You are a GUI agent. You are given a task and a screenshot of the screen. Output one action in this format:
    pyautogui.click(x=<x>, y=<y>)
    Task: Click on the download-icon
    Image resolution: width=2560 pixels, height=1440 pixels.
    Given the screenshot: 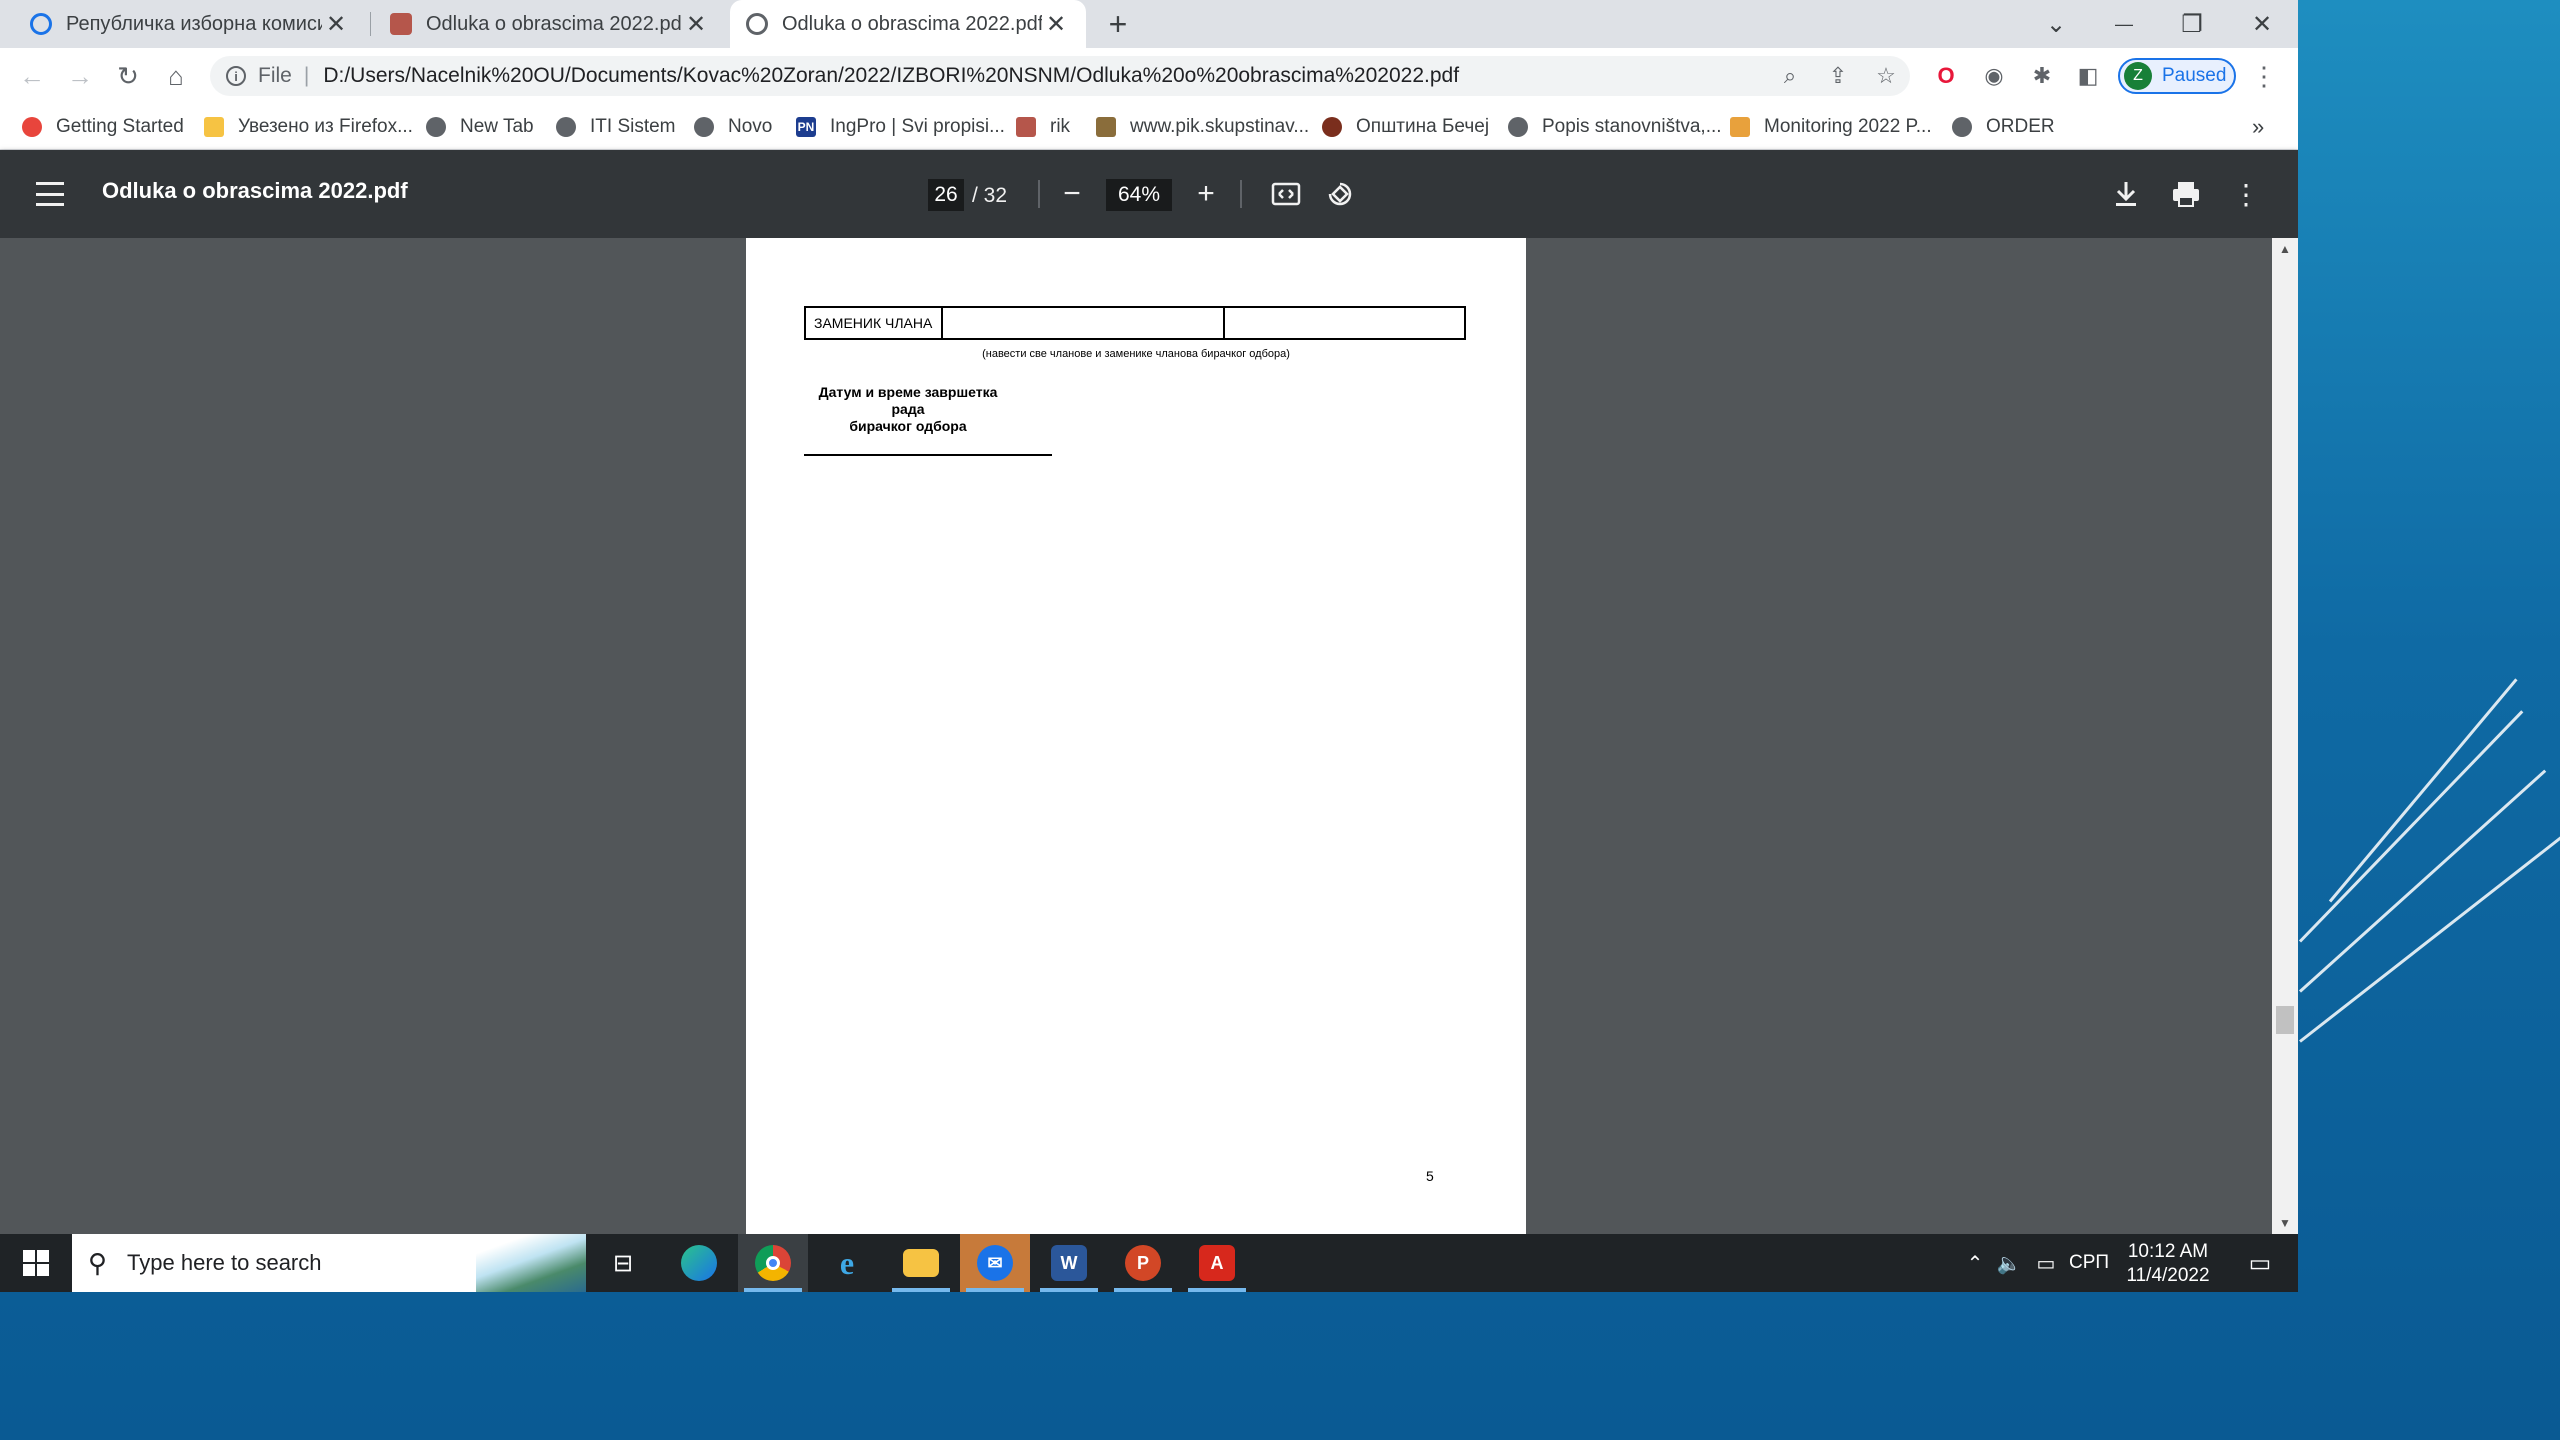 What is the action you would take?
    pyautogui.click(x=2126, y=194)
    